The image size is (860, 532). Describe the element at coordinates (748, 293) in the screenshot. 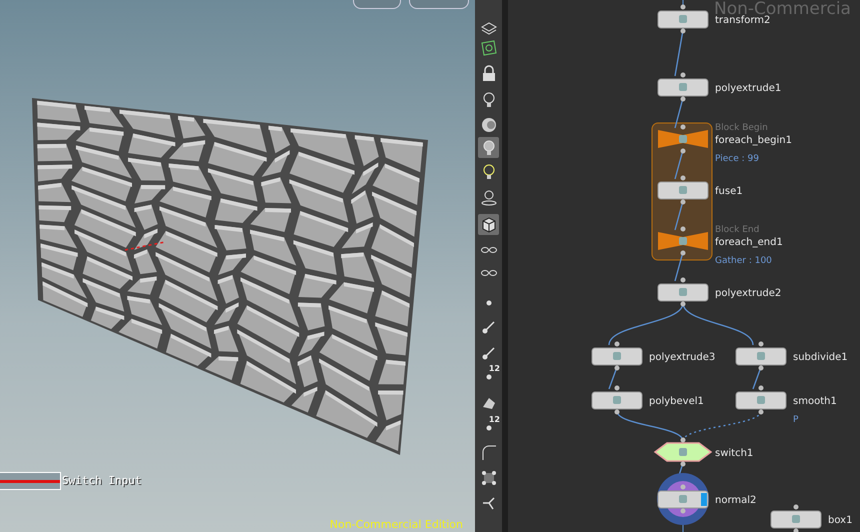

I see `node-name: polyextrude2` at that location.